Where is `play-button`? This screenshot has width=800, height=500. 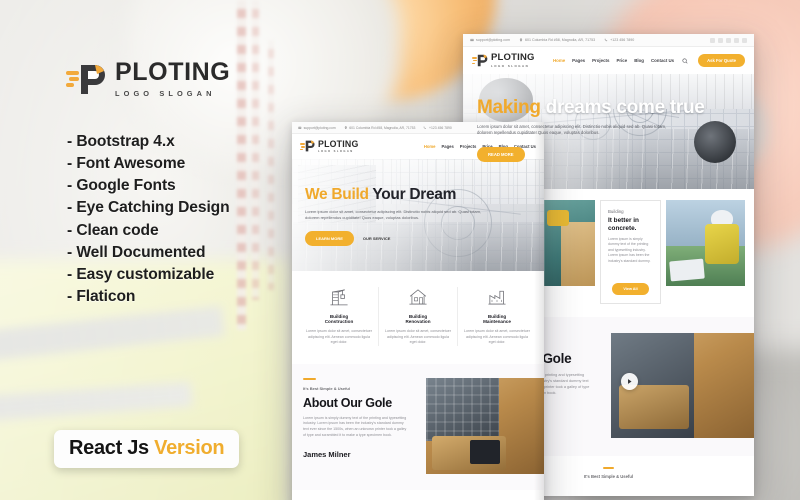 play-button is located at coordinates (629, 381).